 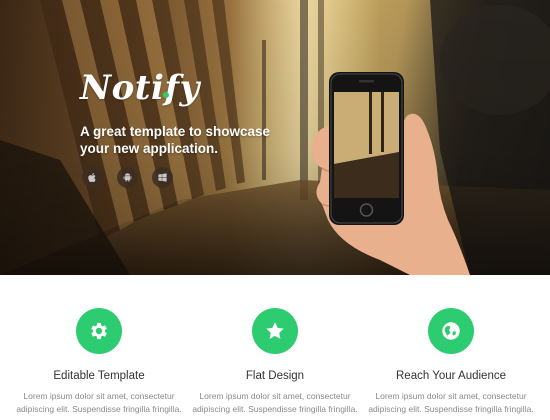 What do you see at coordinates (149, 148) in the screenshot?
I see `tagline-line-2: your new application.` at bounding box center [149, 148].